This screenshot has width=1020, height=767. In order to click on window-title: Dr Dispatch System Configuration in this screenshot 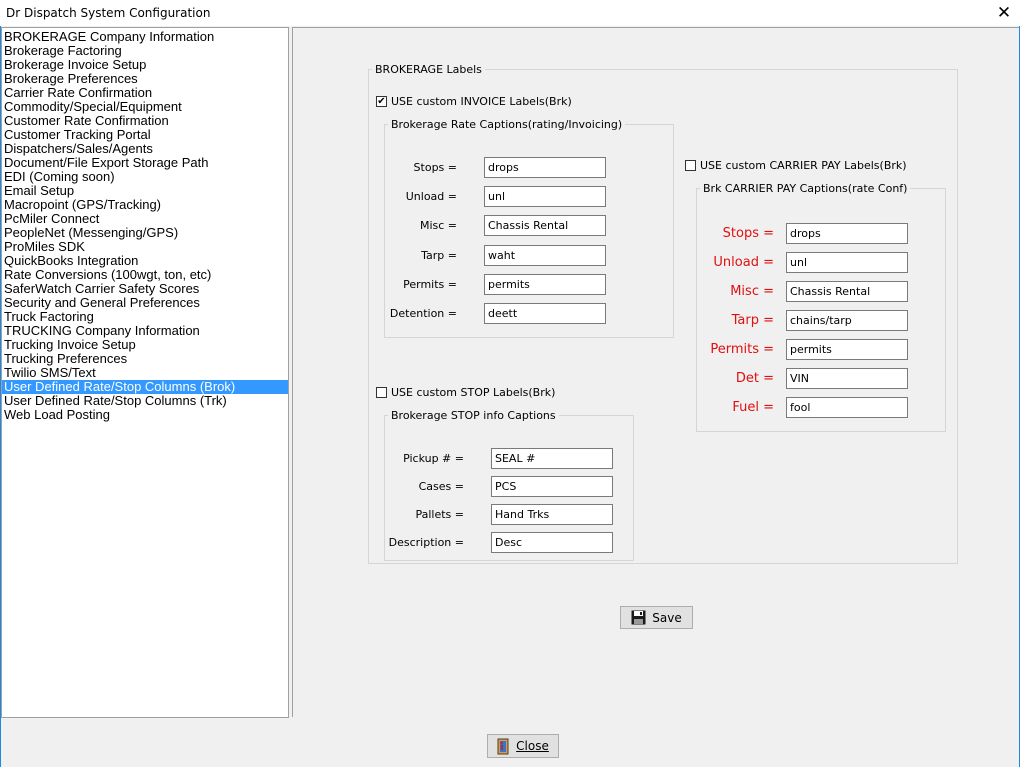, I will do `click(108, 13)`.